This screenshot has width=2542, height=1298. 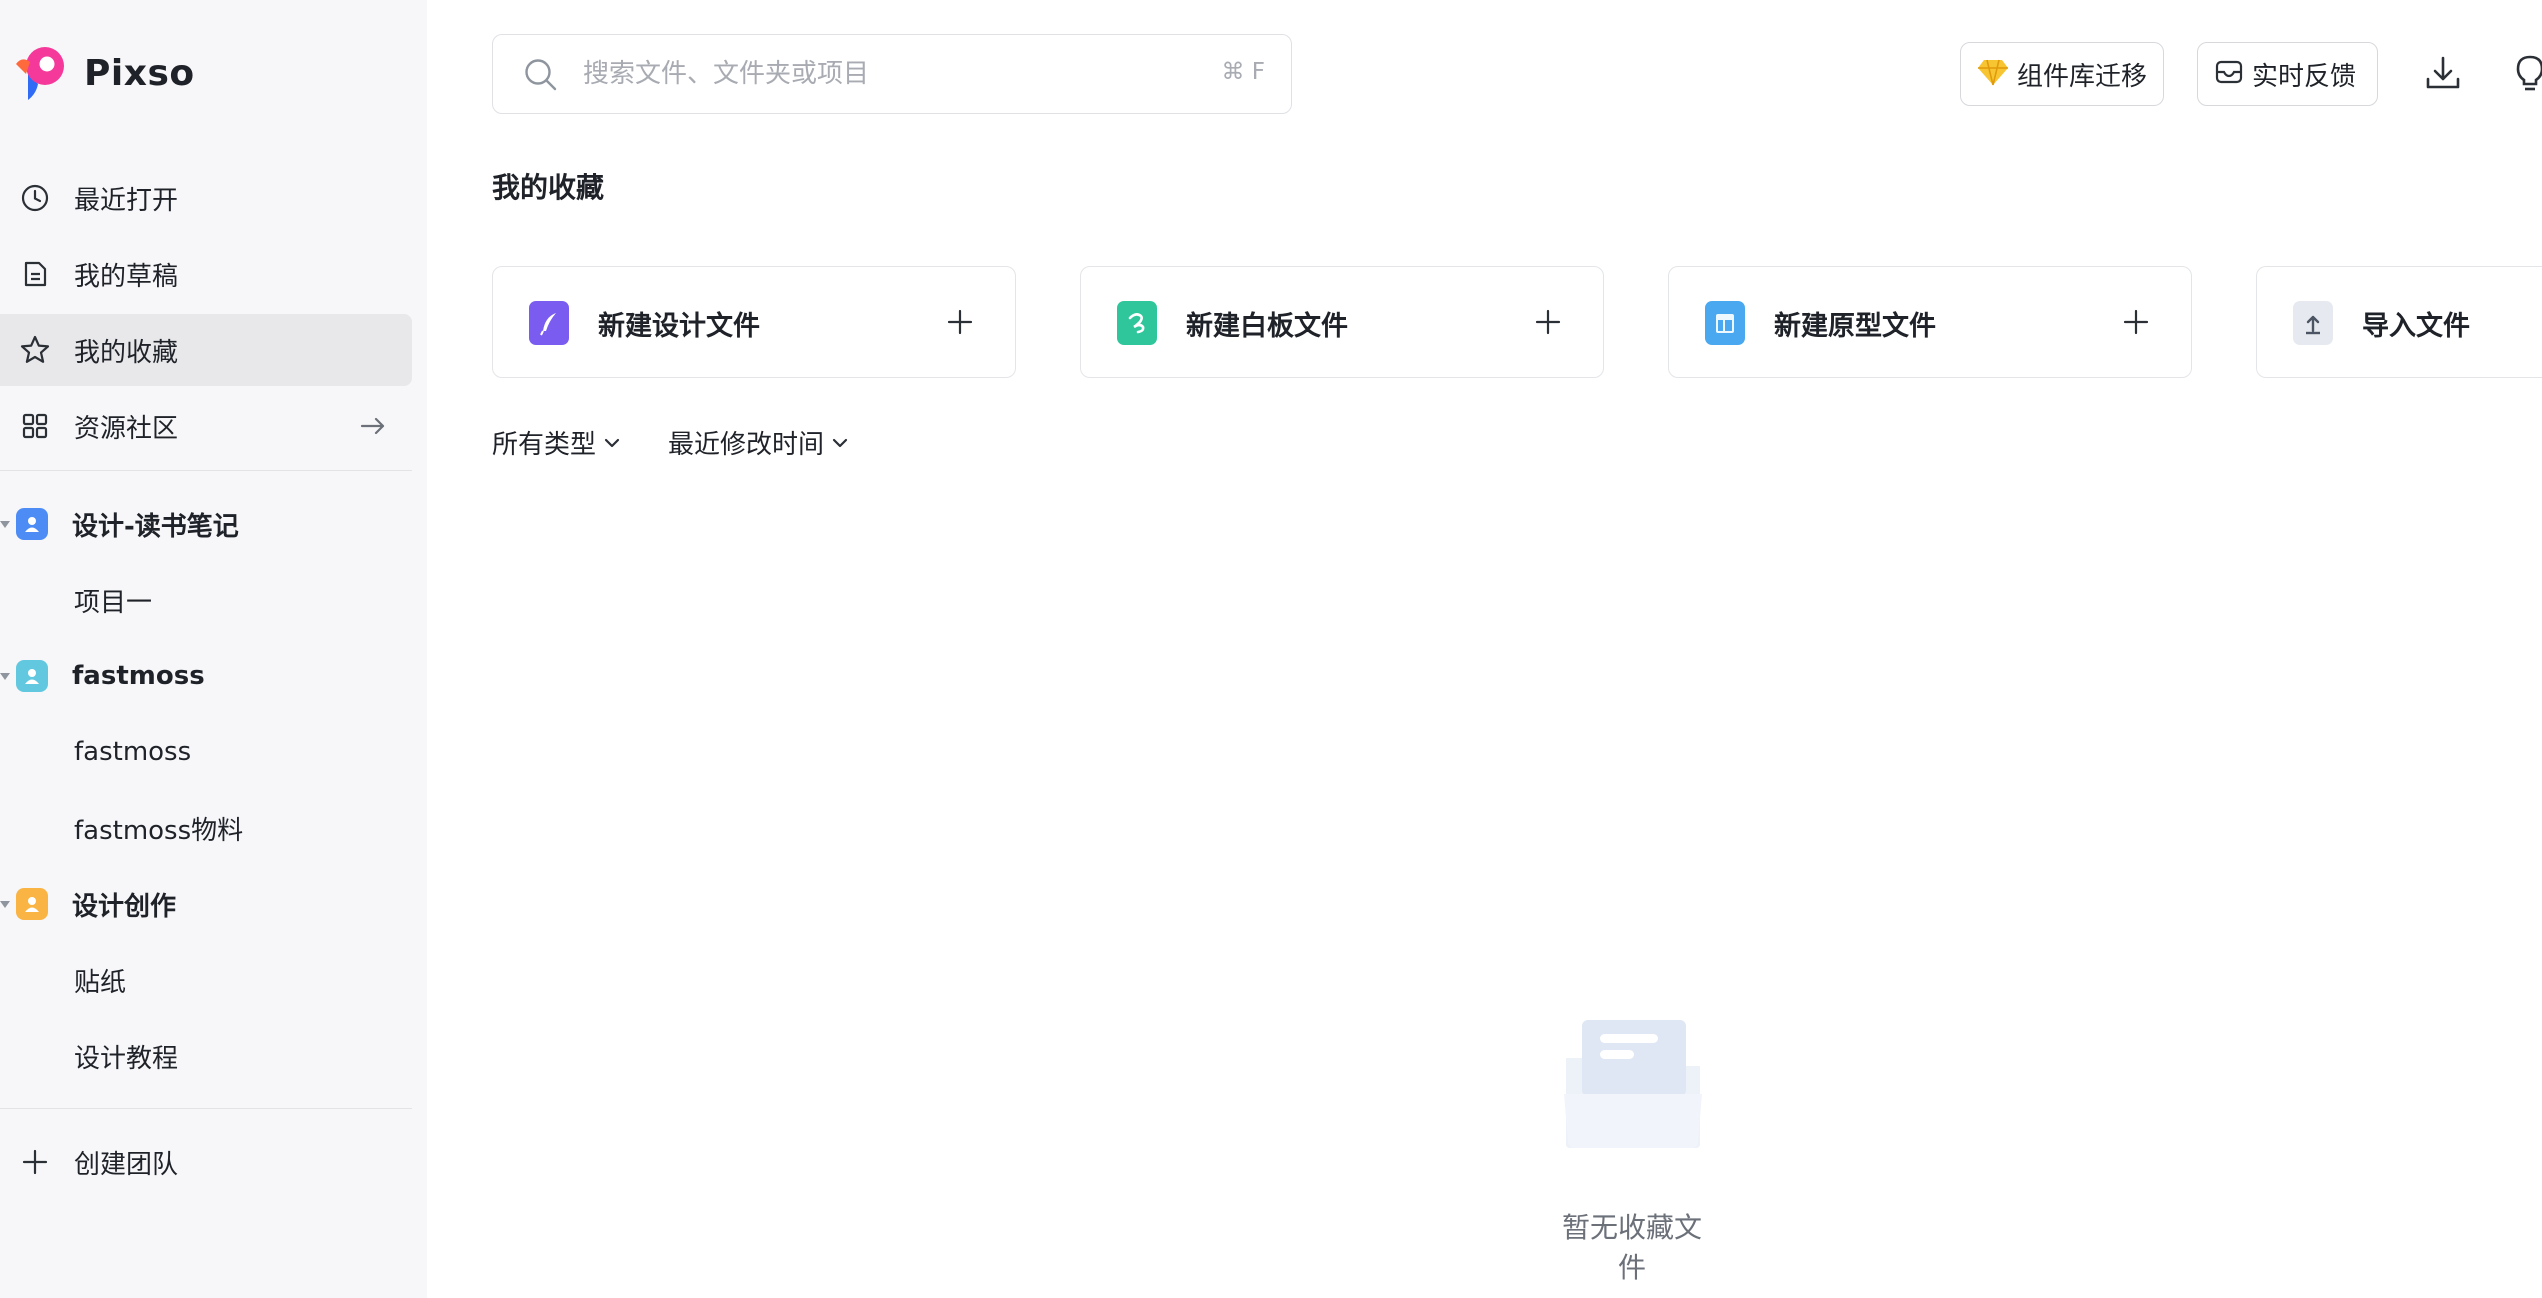 I want to click on import-file-card: 导入文件, so click(x=2399, y=322).